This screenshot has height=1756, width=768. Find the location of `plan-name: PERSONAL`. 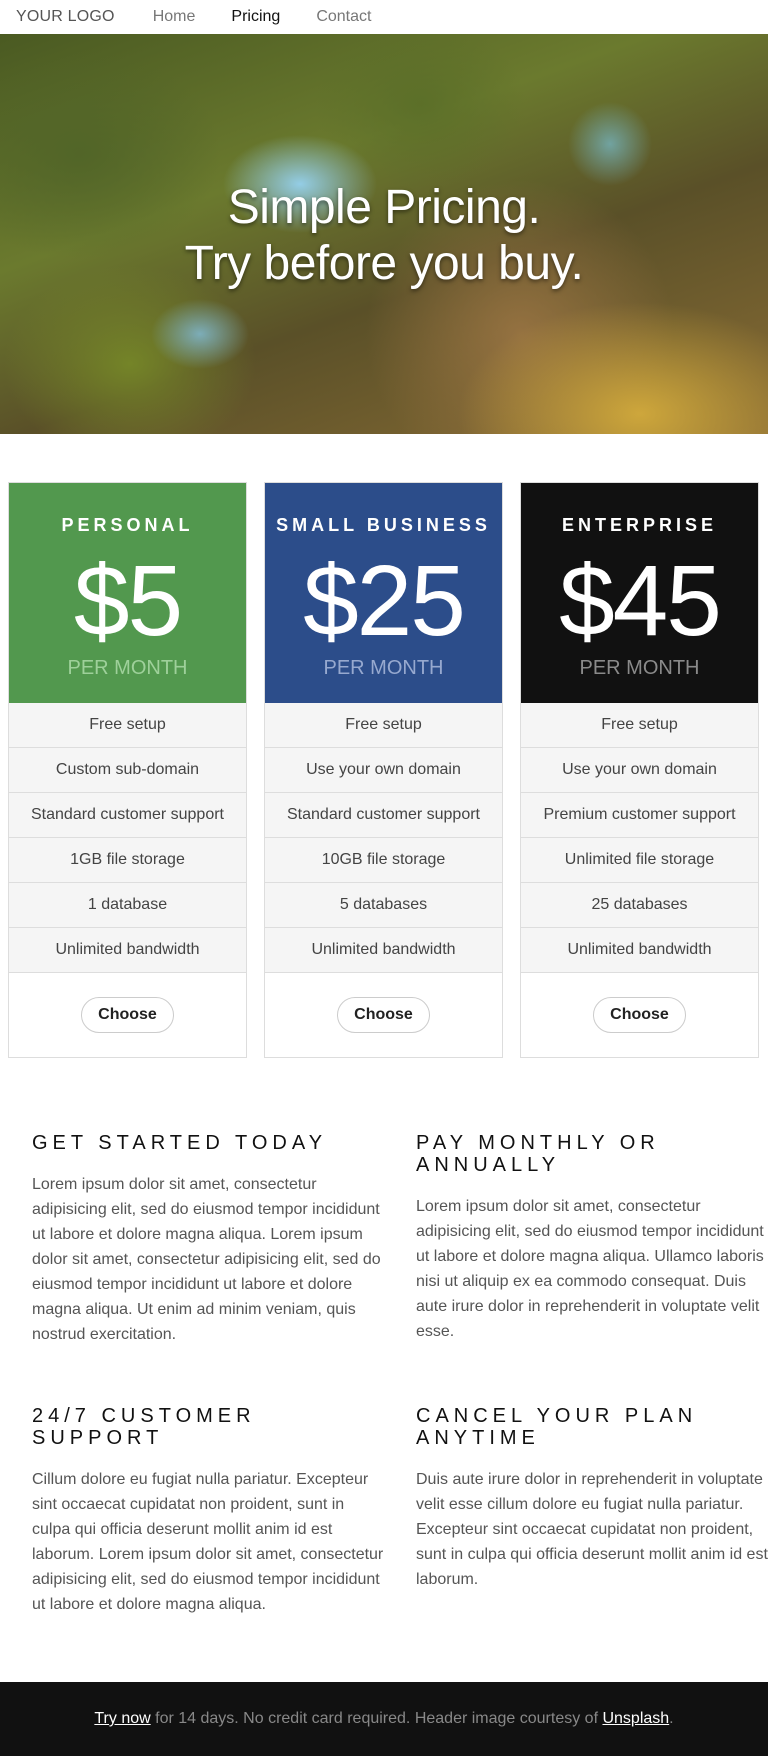

plan-name: PERSONAL is located at coordinates (127, 525).